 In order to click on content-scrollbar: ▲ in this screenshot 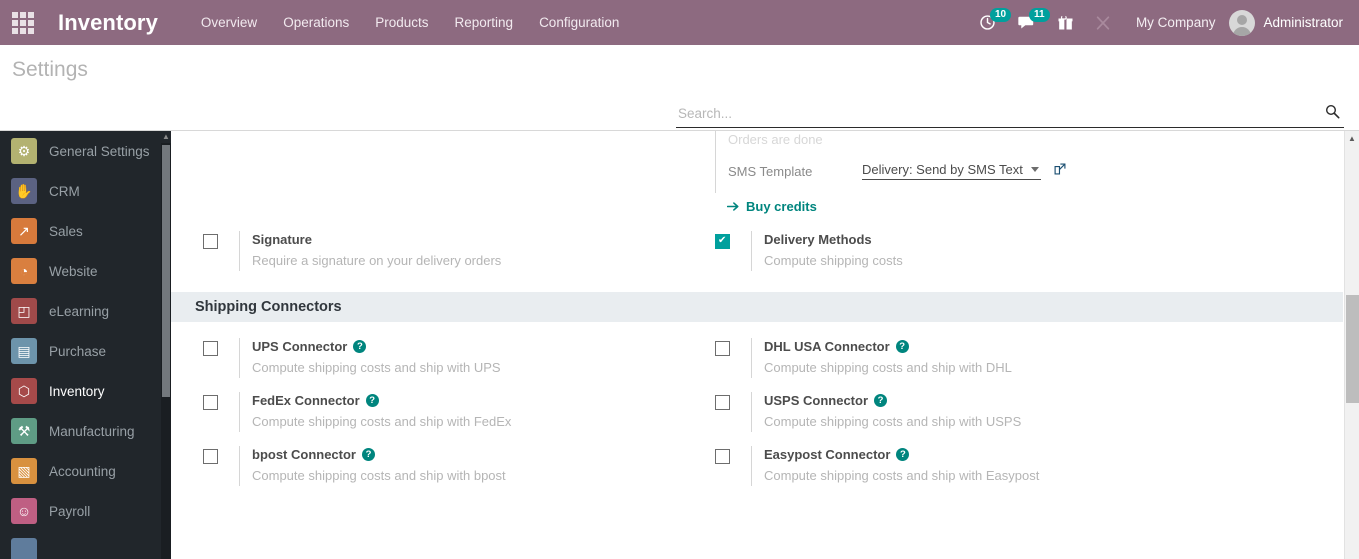, I will do `click(1351, 345)`.